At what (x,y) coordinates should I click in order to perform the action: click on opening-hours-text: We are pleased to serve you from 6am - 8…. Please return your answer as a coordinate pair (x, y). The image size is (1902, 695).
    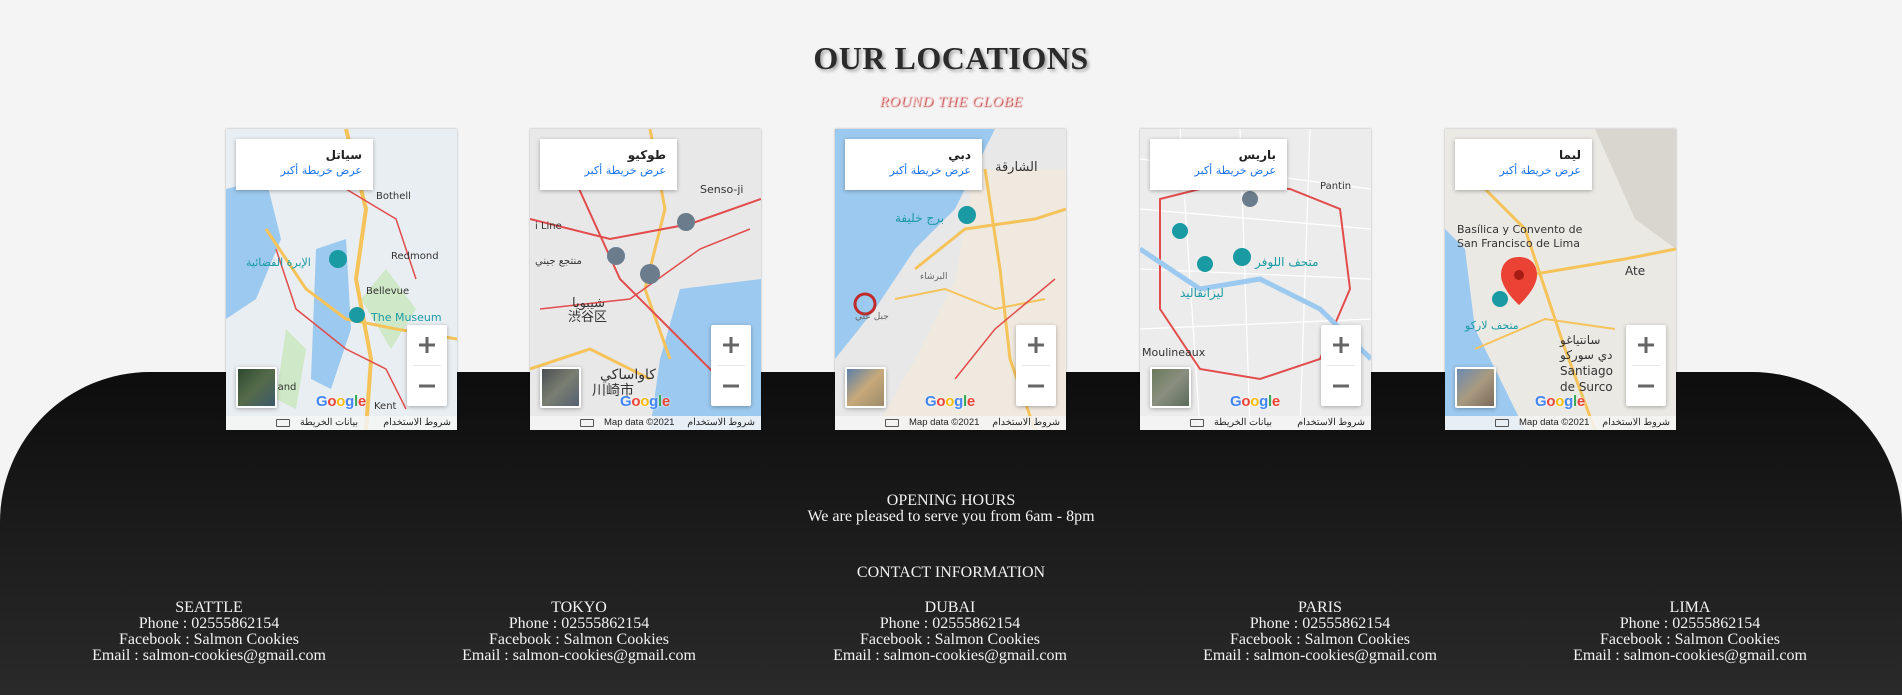
    Looking at the image, I should click on (951, 516).